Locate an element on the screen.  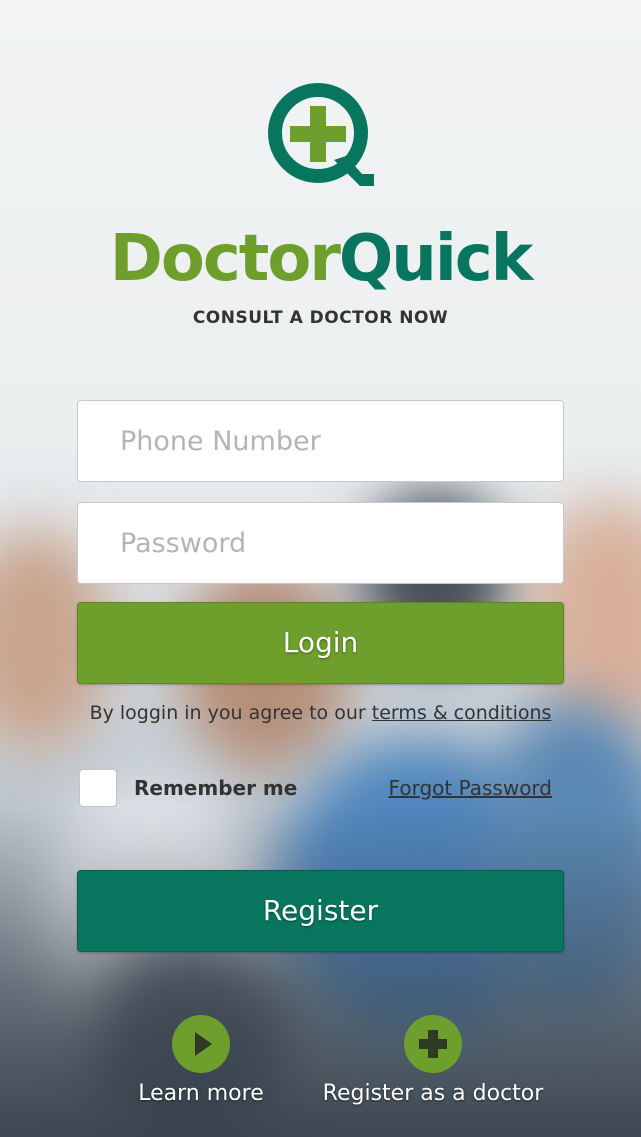
plus-icon is located at coordinates (433, 1044).